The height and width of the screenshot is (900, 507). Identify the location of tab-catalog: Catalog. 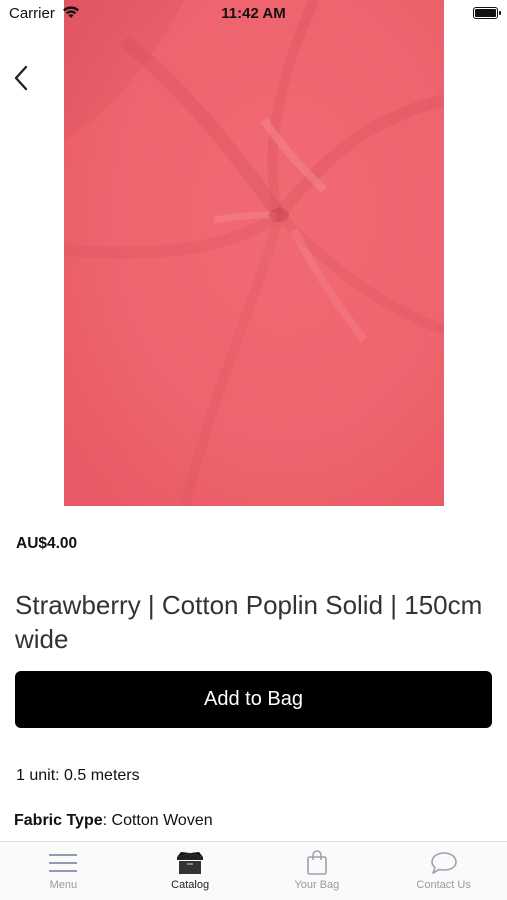
(190, 871).